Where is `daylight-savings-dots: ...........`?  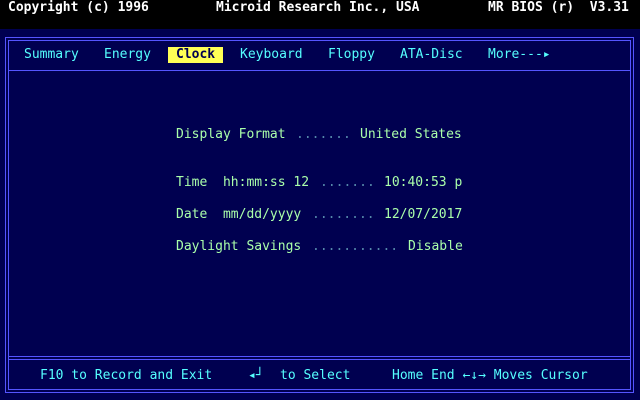 daylight-savings-dots: ........... is located at coordinates (355, 246).